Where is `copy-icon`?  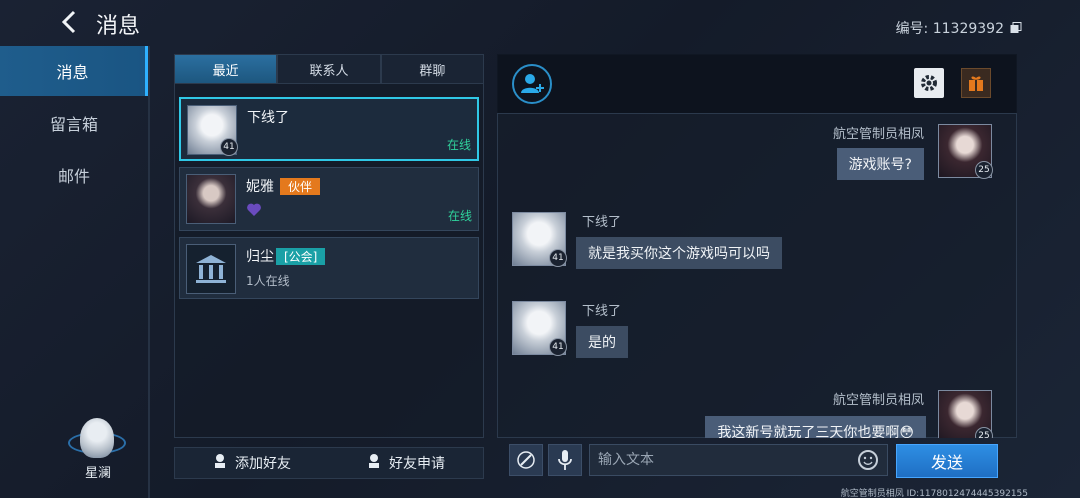
copy-icon is located at coordinates (1016, 28).